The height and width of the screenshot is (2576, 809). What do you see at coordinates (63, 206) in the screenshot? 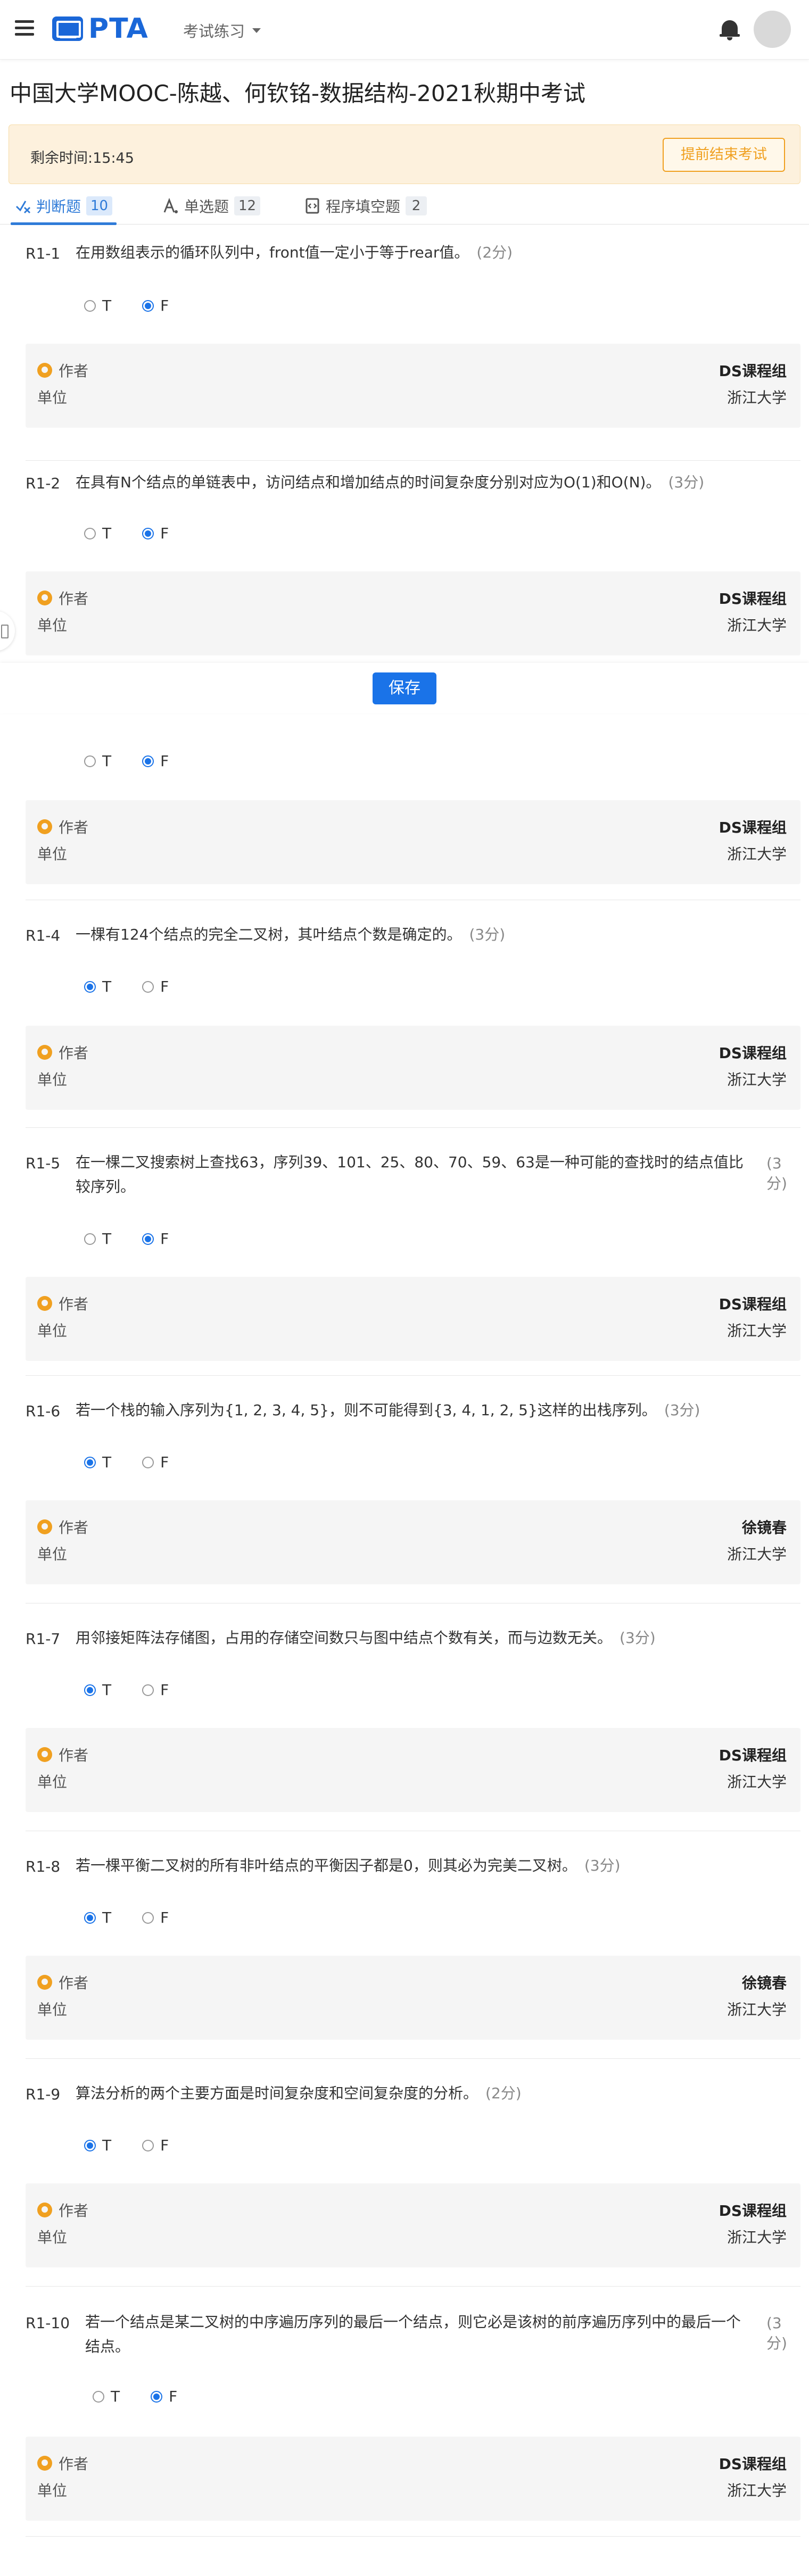
I see `tab-true-false: 判断题 10` at bounding box center [63, 206].